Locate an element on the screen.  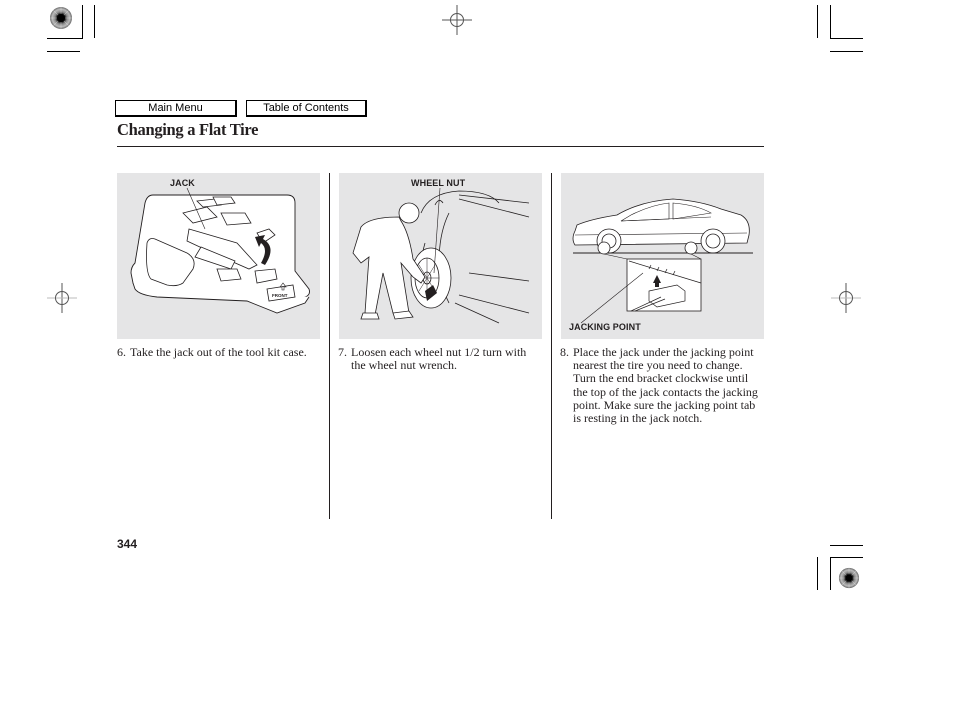
main-menu-button: Main Menu is located at coordinates (176, 108).